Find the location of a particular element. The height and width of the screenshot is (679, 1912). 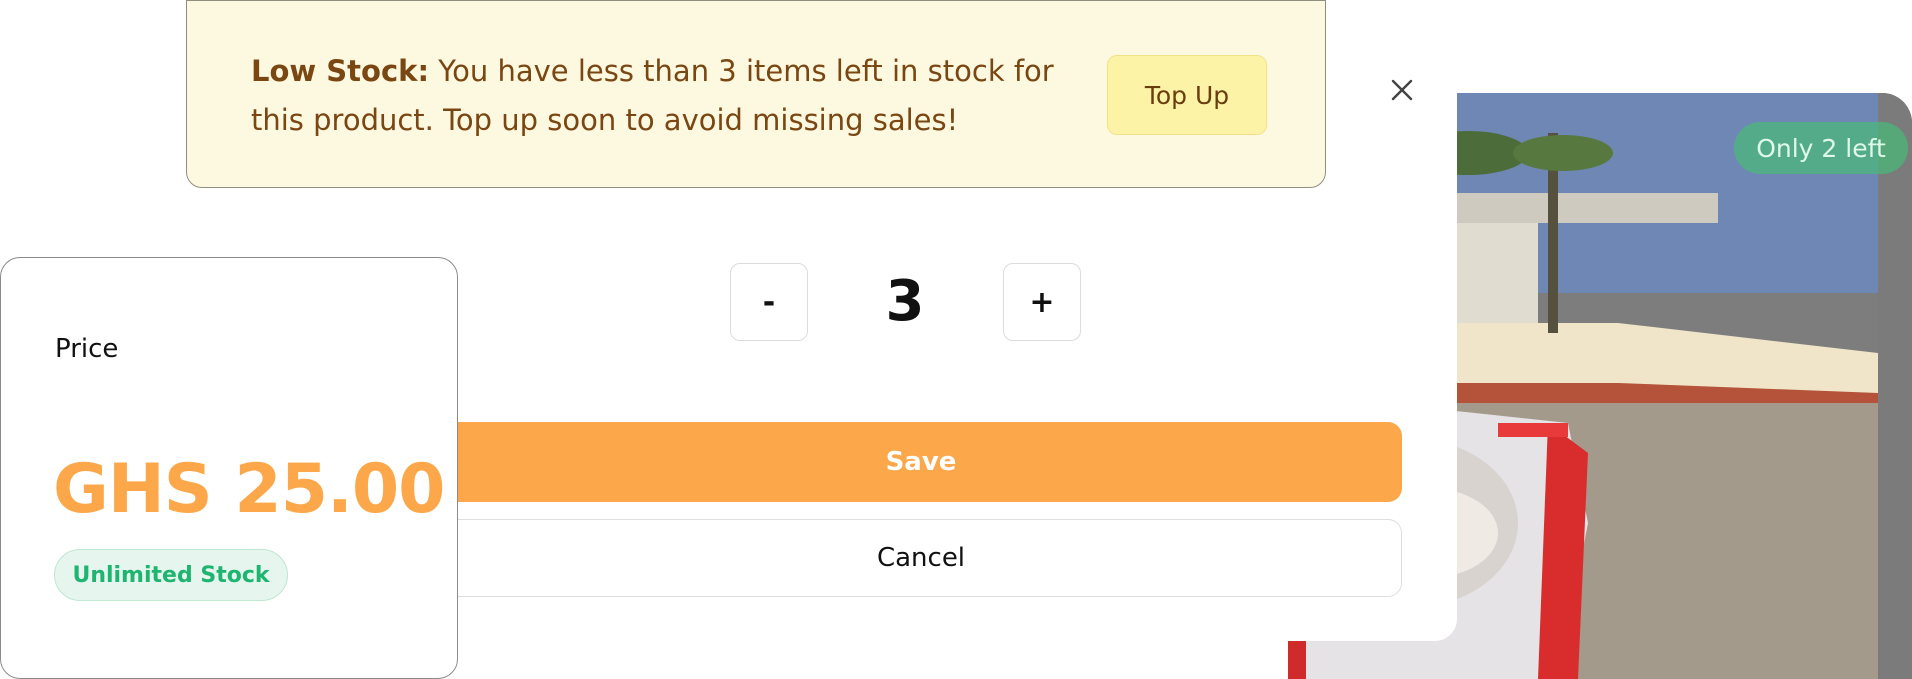

stock-status-badge: Unlimited Stock is located at coordinates (171, 575).